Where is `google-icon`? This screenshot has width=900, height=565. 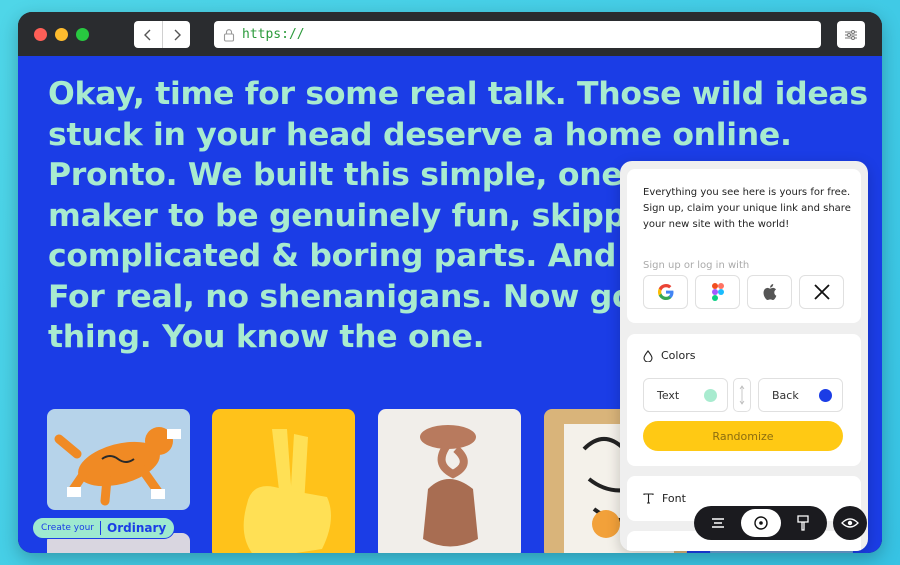 google-icon is located at coordinates (665, 292).